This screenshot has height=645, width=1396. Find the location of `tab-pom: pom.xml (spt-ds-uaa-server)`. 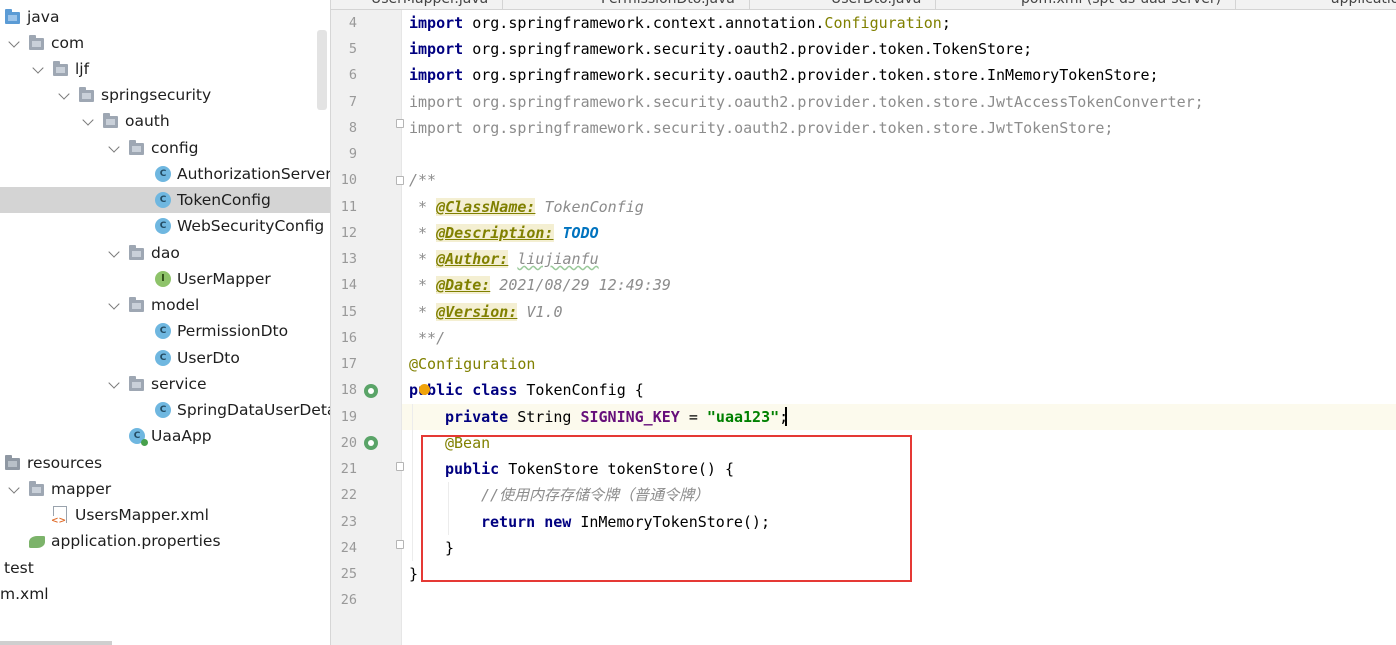

tab-pom: pom.xml (spt-ds-uaa-server) is located at coordinates (1129, 4).